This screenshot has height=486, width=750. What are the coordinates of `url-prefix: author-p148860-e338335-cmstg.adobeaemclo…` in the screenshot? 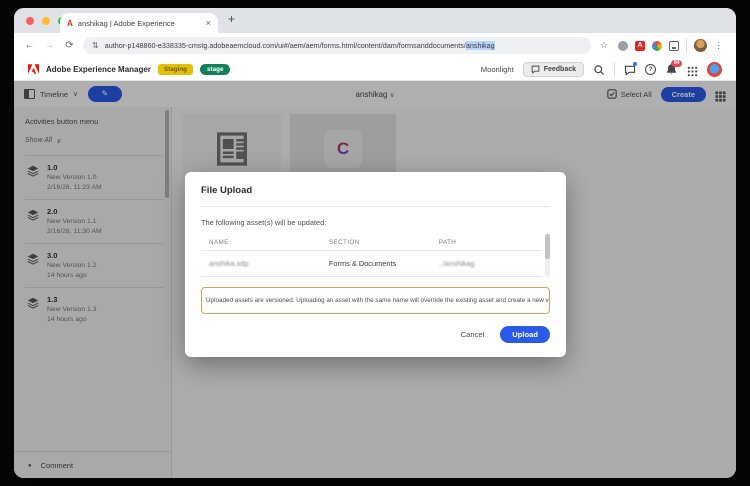 It's located at (285, 45).